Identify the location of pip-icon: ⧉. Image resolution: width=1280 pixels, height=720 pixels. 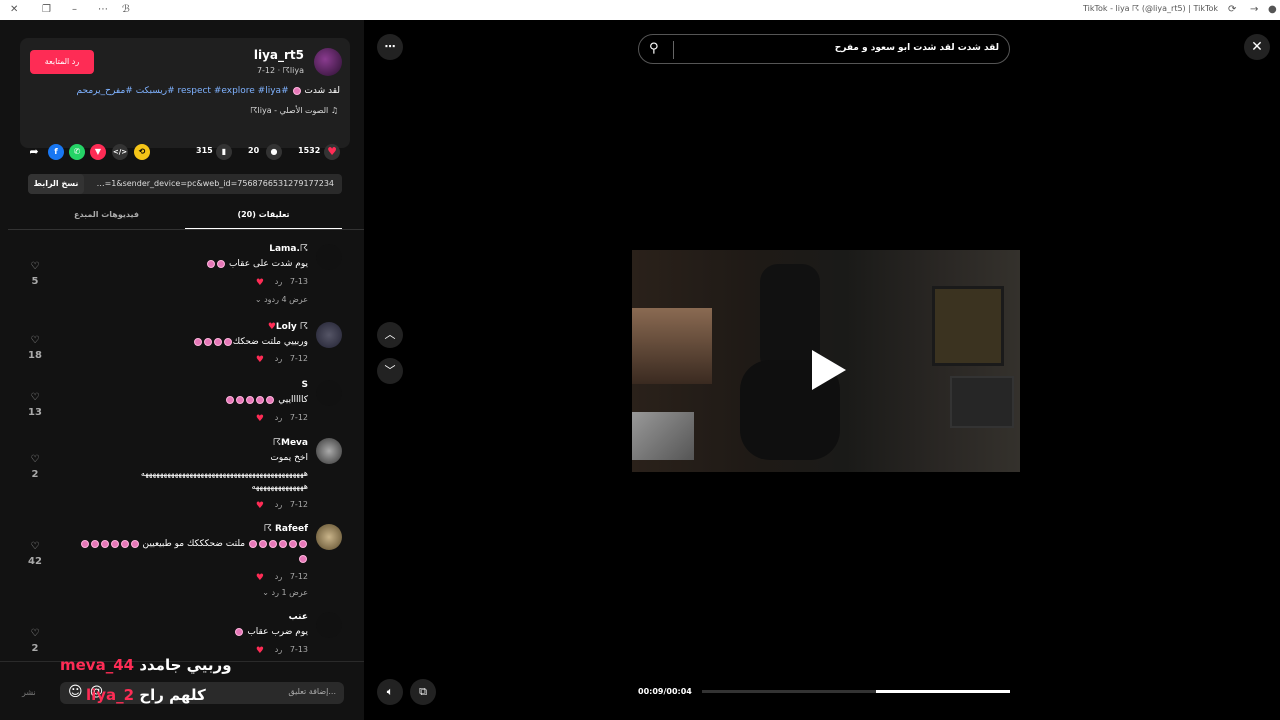
(423, 691).